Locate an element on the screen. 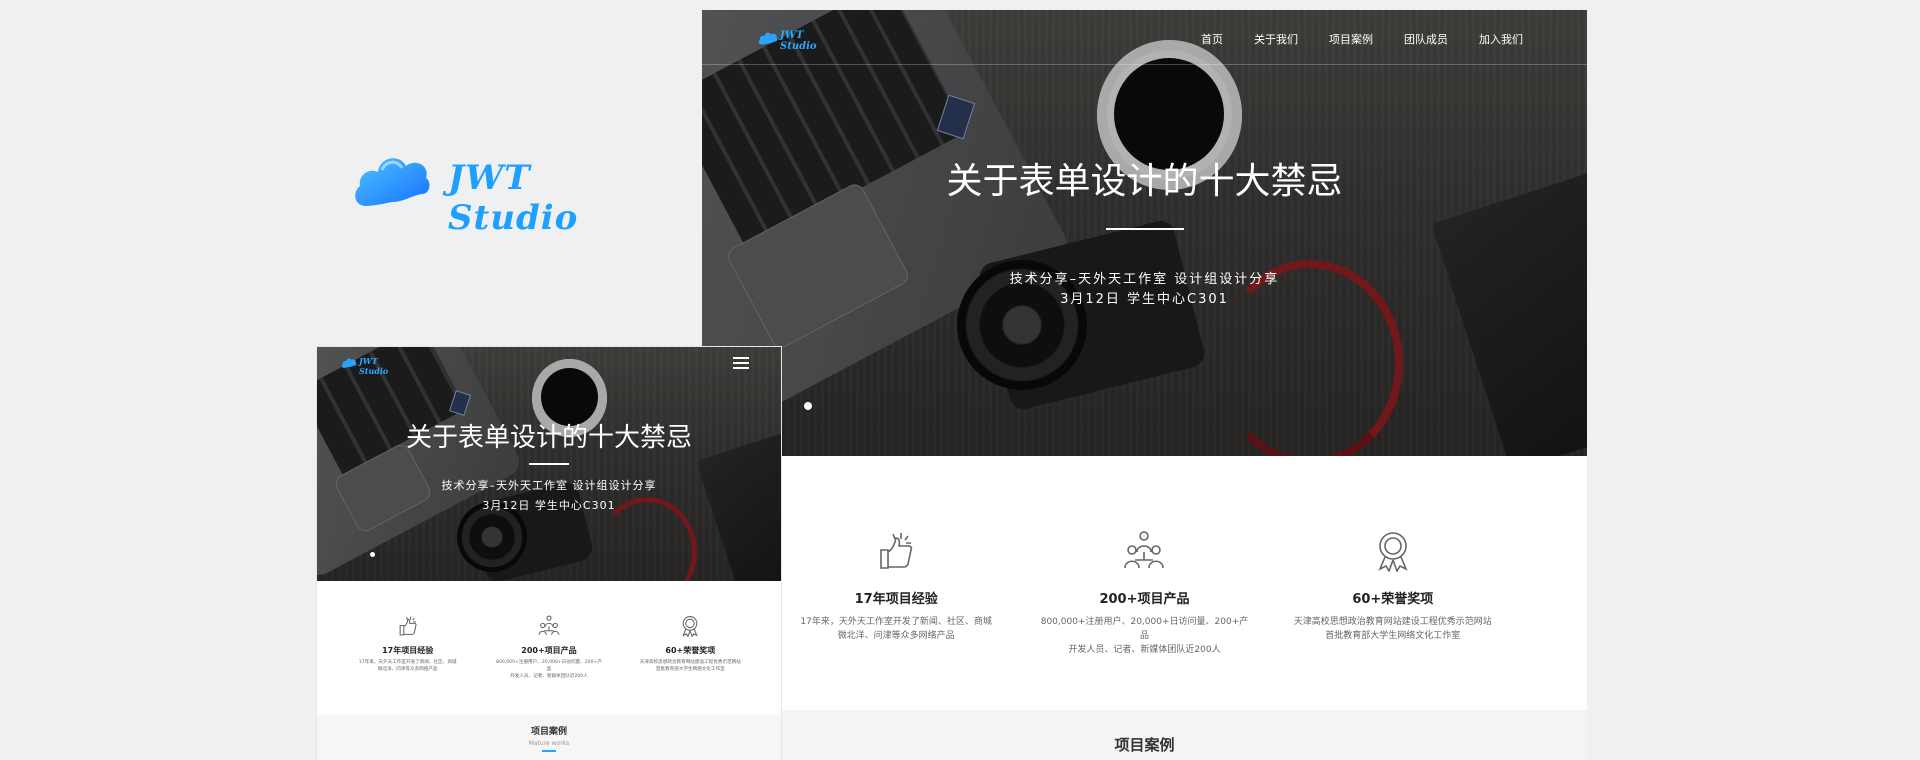  nav-item-about: 关于我们 is located at coordinates (1276, 39).